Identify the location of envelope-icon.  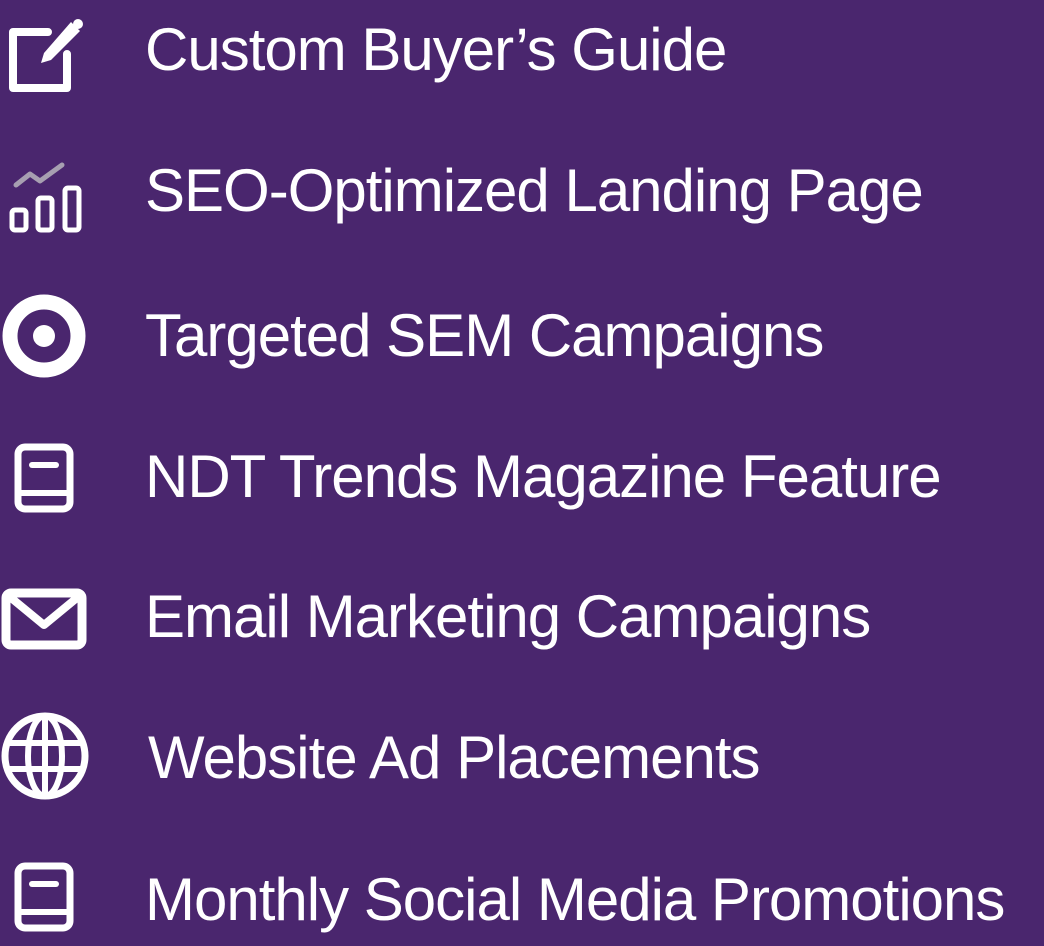
(48, 615).